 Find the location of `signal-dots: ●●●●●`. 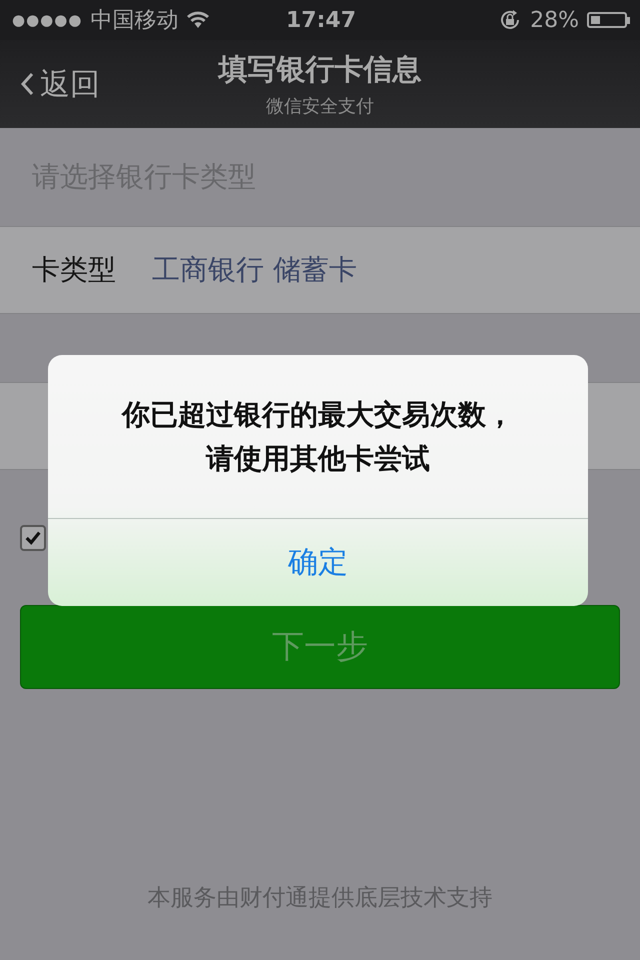

signal-dots: ●●●●● is located at coordinates (47, 20).